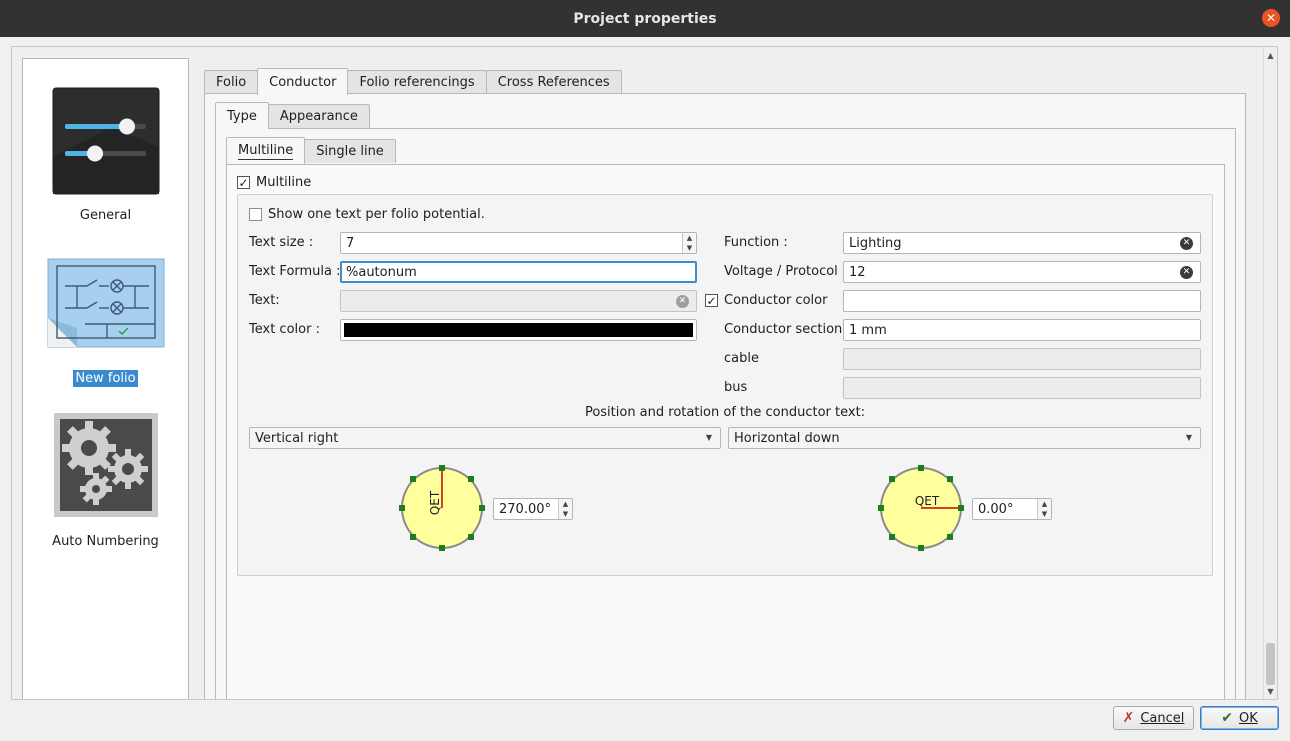 Image resolution: width=1290 pixels, height=741 pixels. I want to click on cancel-label: Cancel, so click(1162, 718).